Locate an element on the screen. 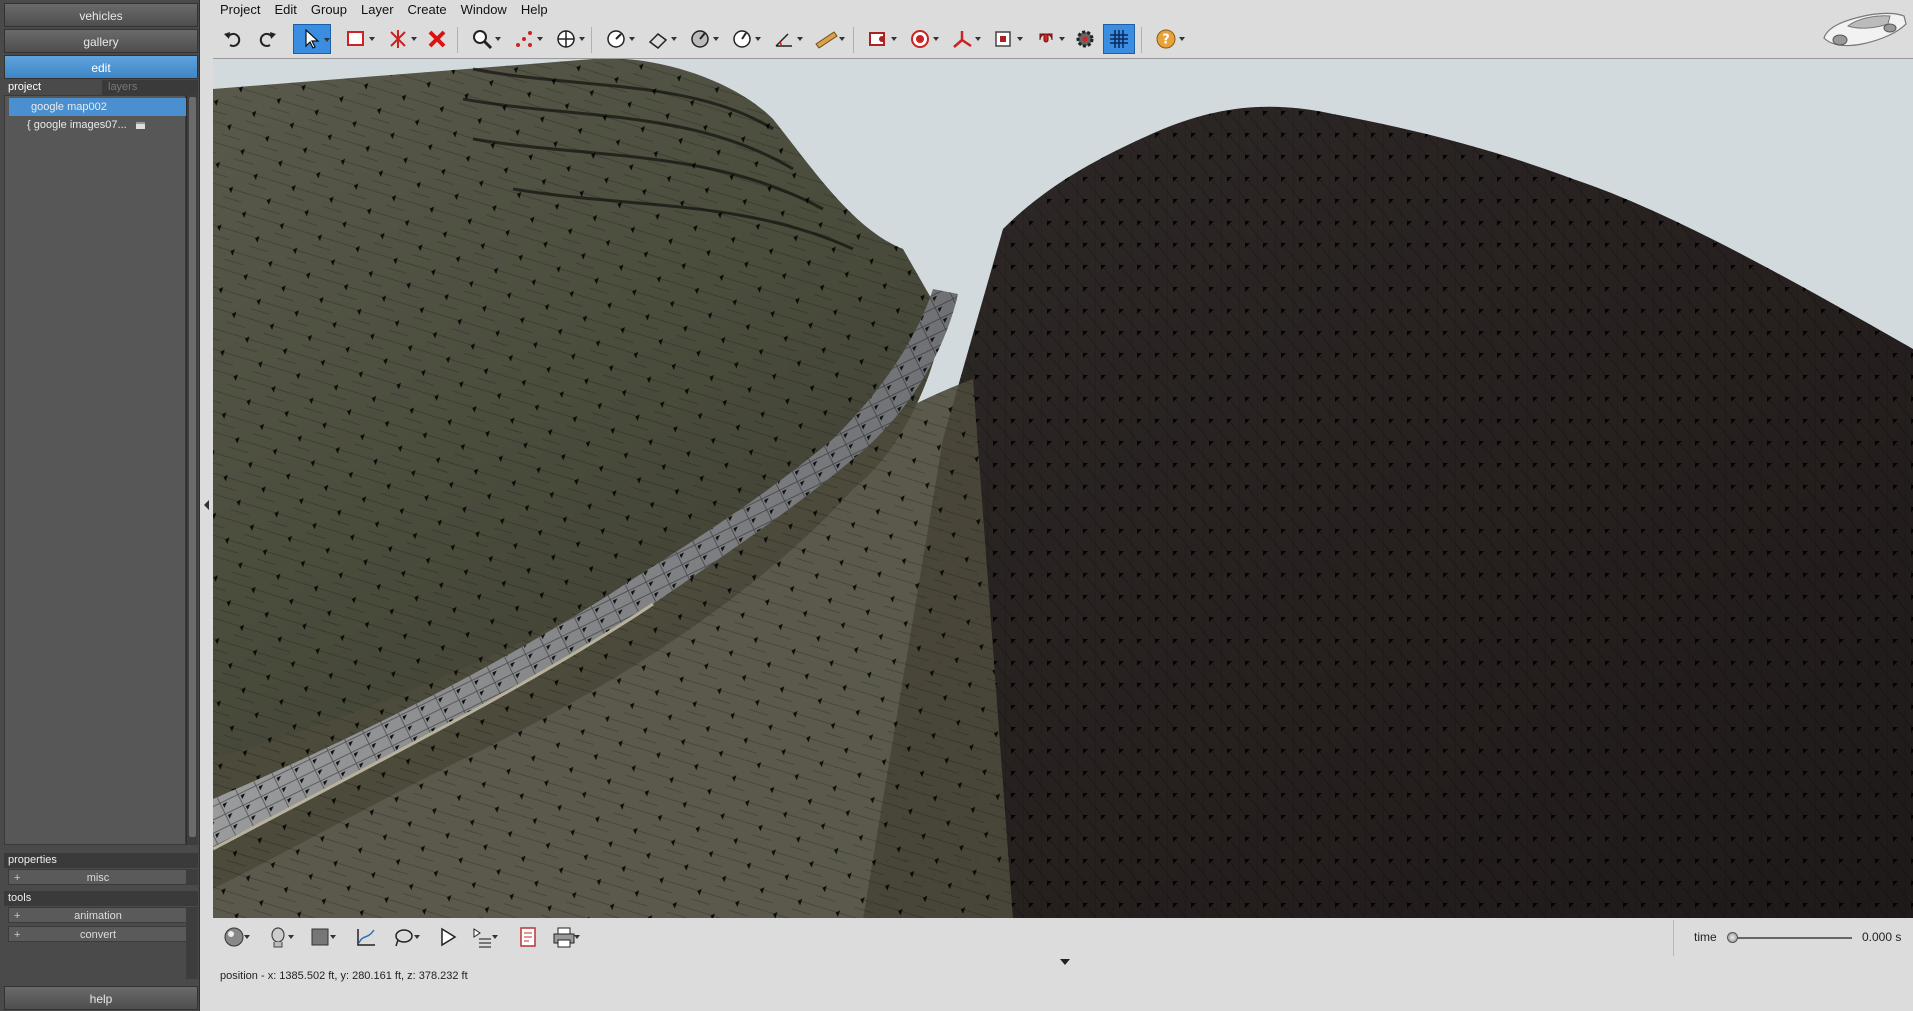  graph-icon is located at coordinates (366, 937).